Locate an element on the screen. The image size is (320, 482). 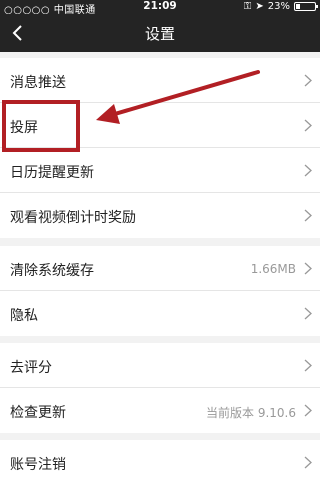
cache-size: 1.66MB is located at coordinates (273, 269).